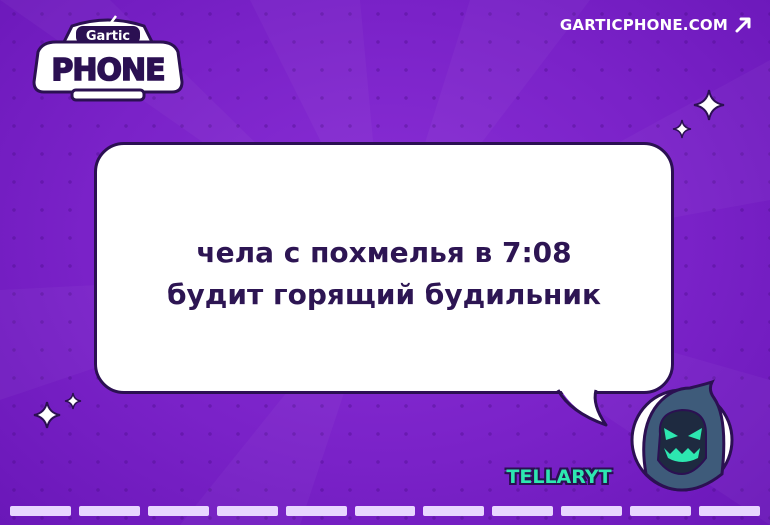  I want to click on round-progress, so click(385, 511).